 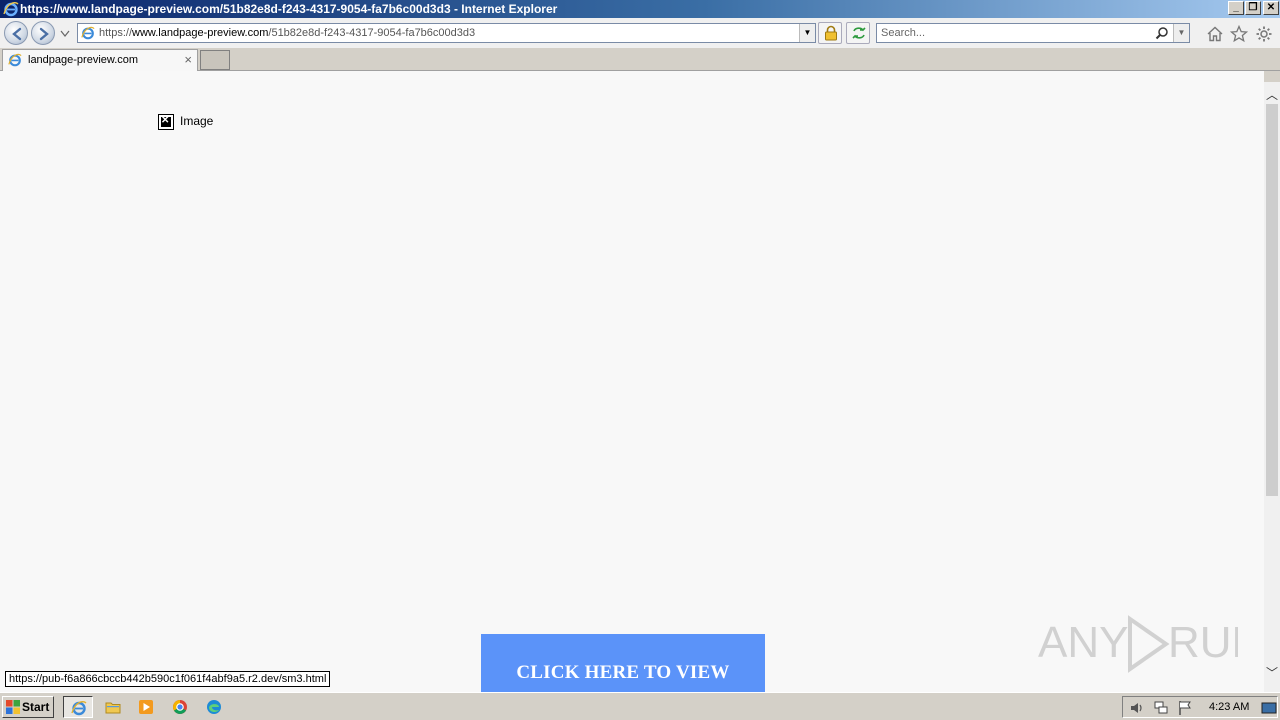 What do you see at coordinates (1181, 33) in the screenshot?
I see `search-dropdown-button: ▼` at bounding box center [1181, 33].